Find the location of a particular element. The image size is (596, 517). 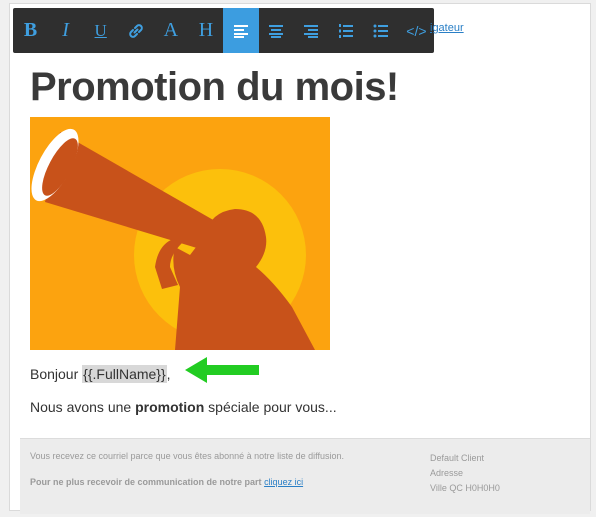

font-color-button: A is located at coordinates (170, 30).